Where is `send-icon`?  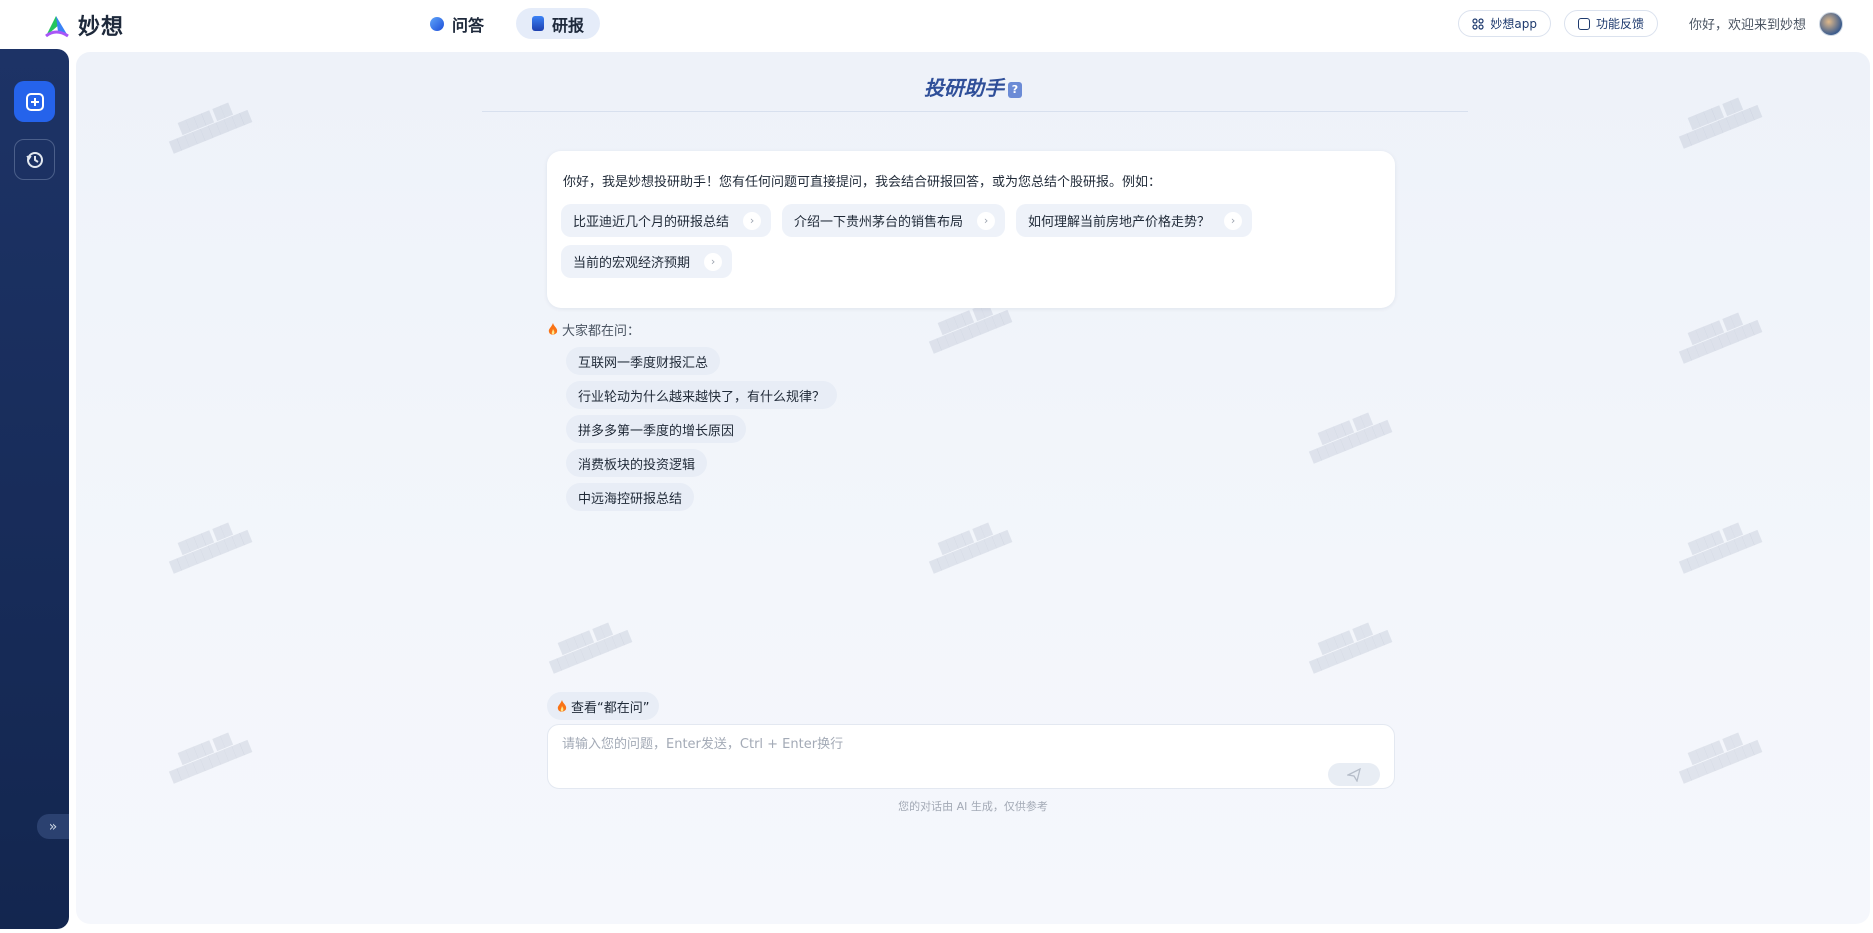
send-icon is located at coordinates (1354, 774).